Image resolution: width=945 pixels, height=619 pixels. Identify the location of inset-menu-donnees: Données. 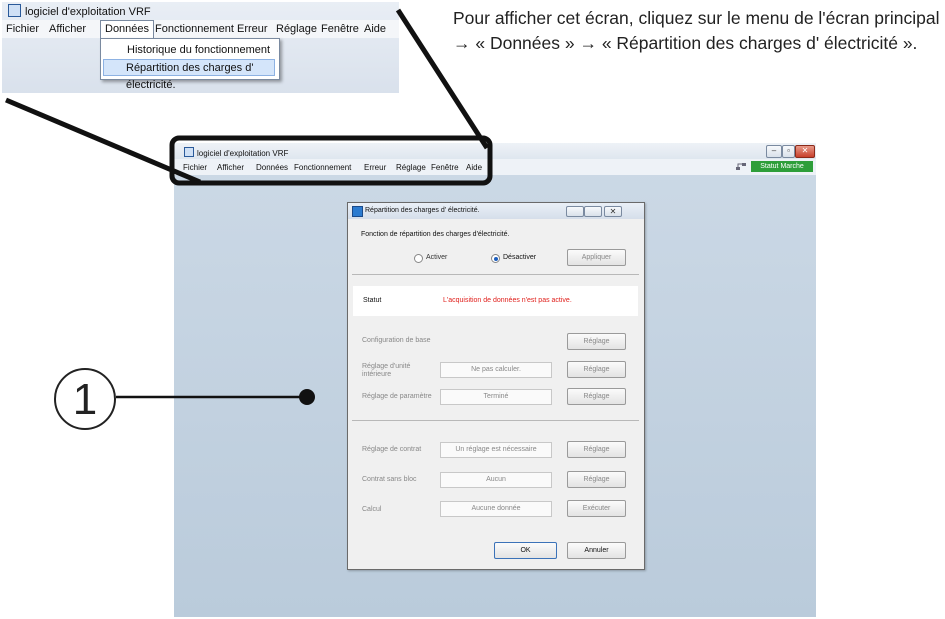
(127, 29).